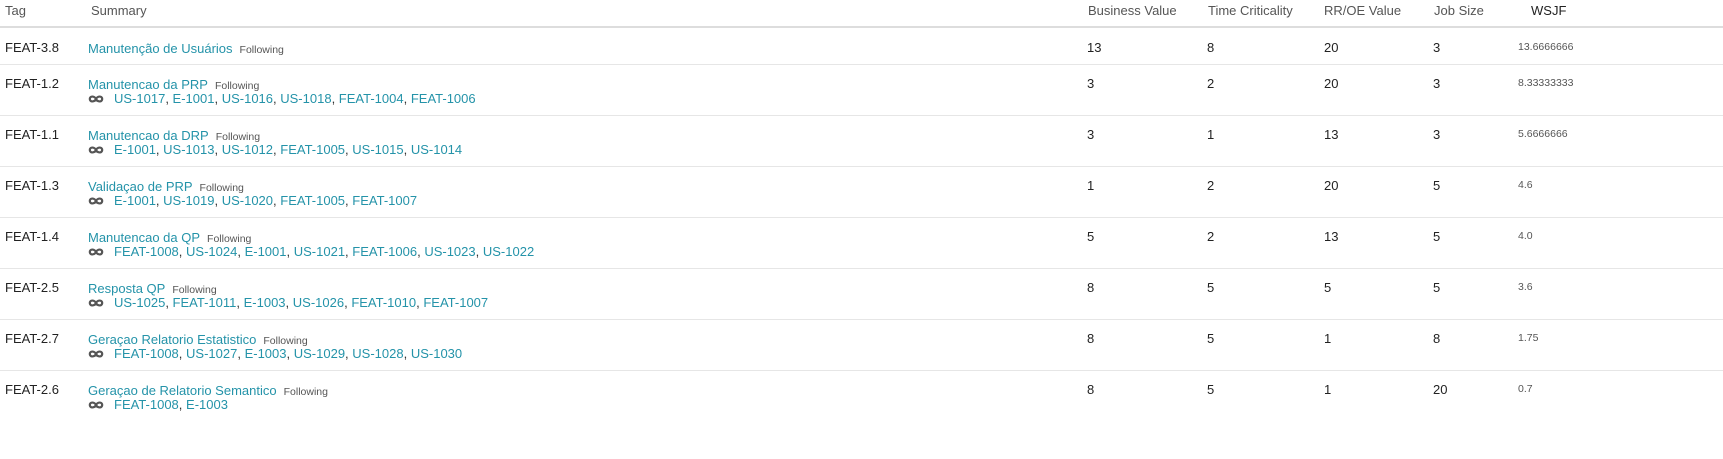 The image size is (1723, 459). I want to click on column-header-summary: Summary, so click(119, 10).